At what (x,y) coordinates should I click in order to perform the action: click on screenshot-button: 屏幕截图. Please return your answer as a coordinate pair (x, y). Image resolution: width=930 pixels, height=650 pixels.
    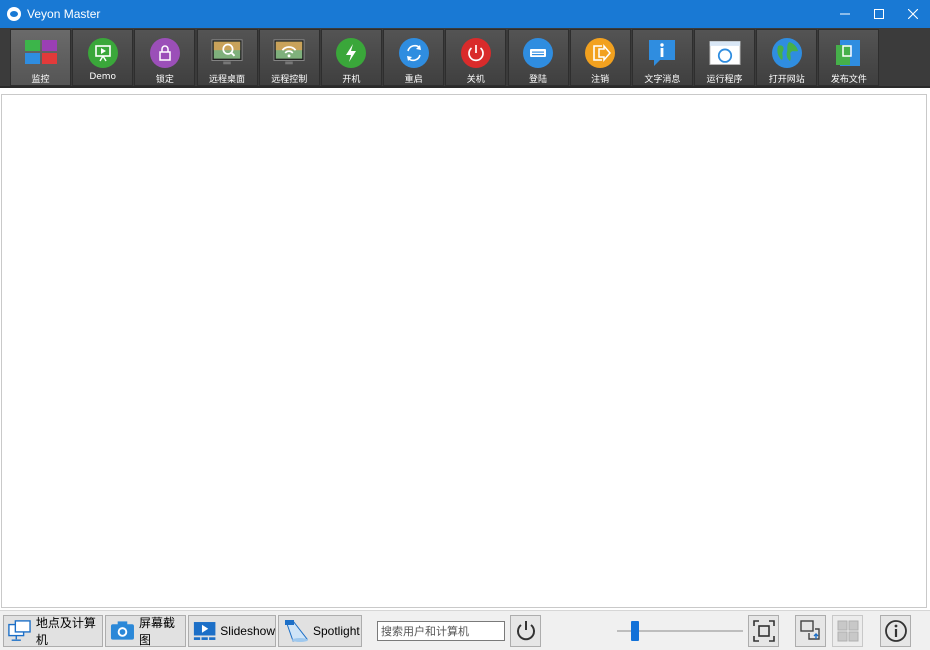
    Looking at the image, I should click on (145, 631).